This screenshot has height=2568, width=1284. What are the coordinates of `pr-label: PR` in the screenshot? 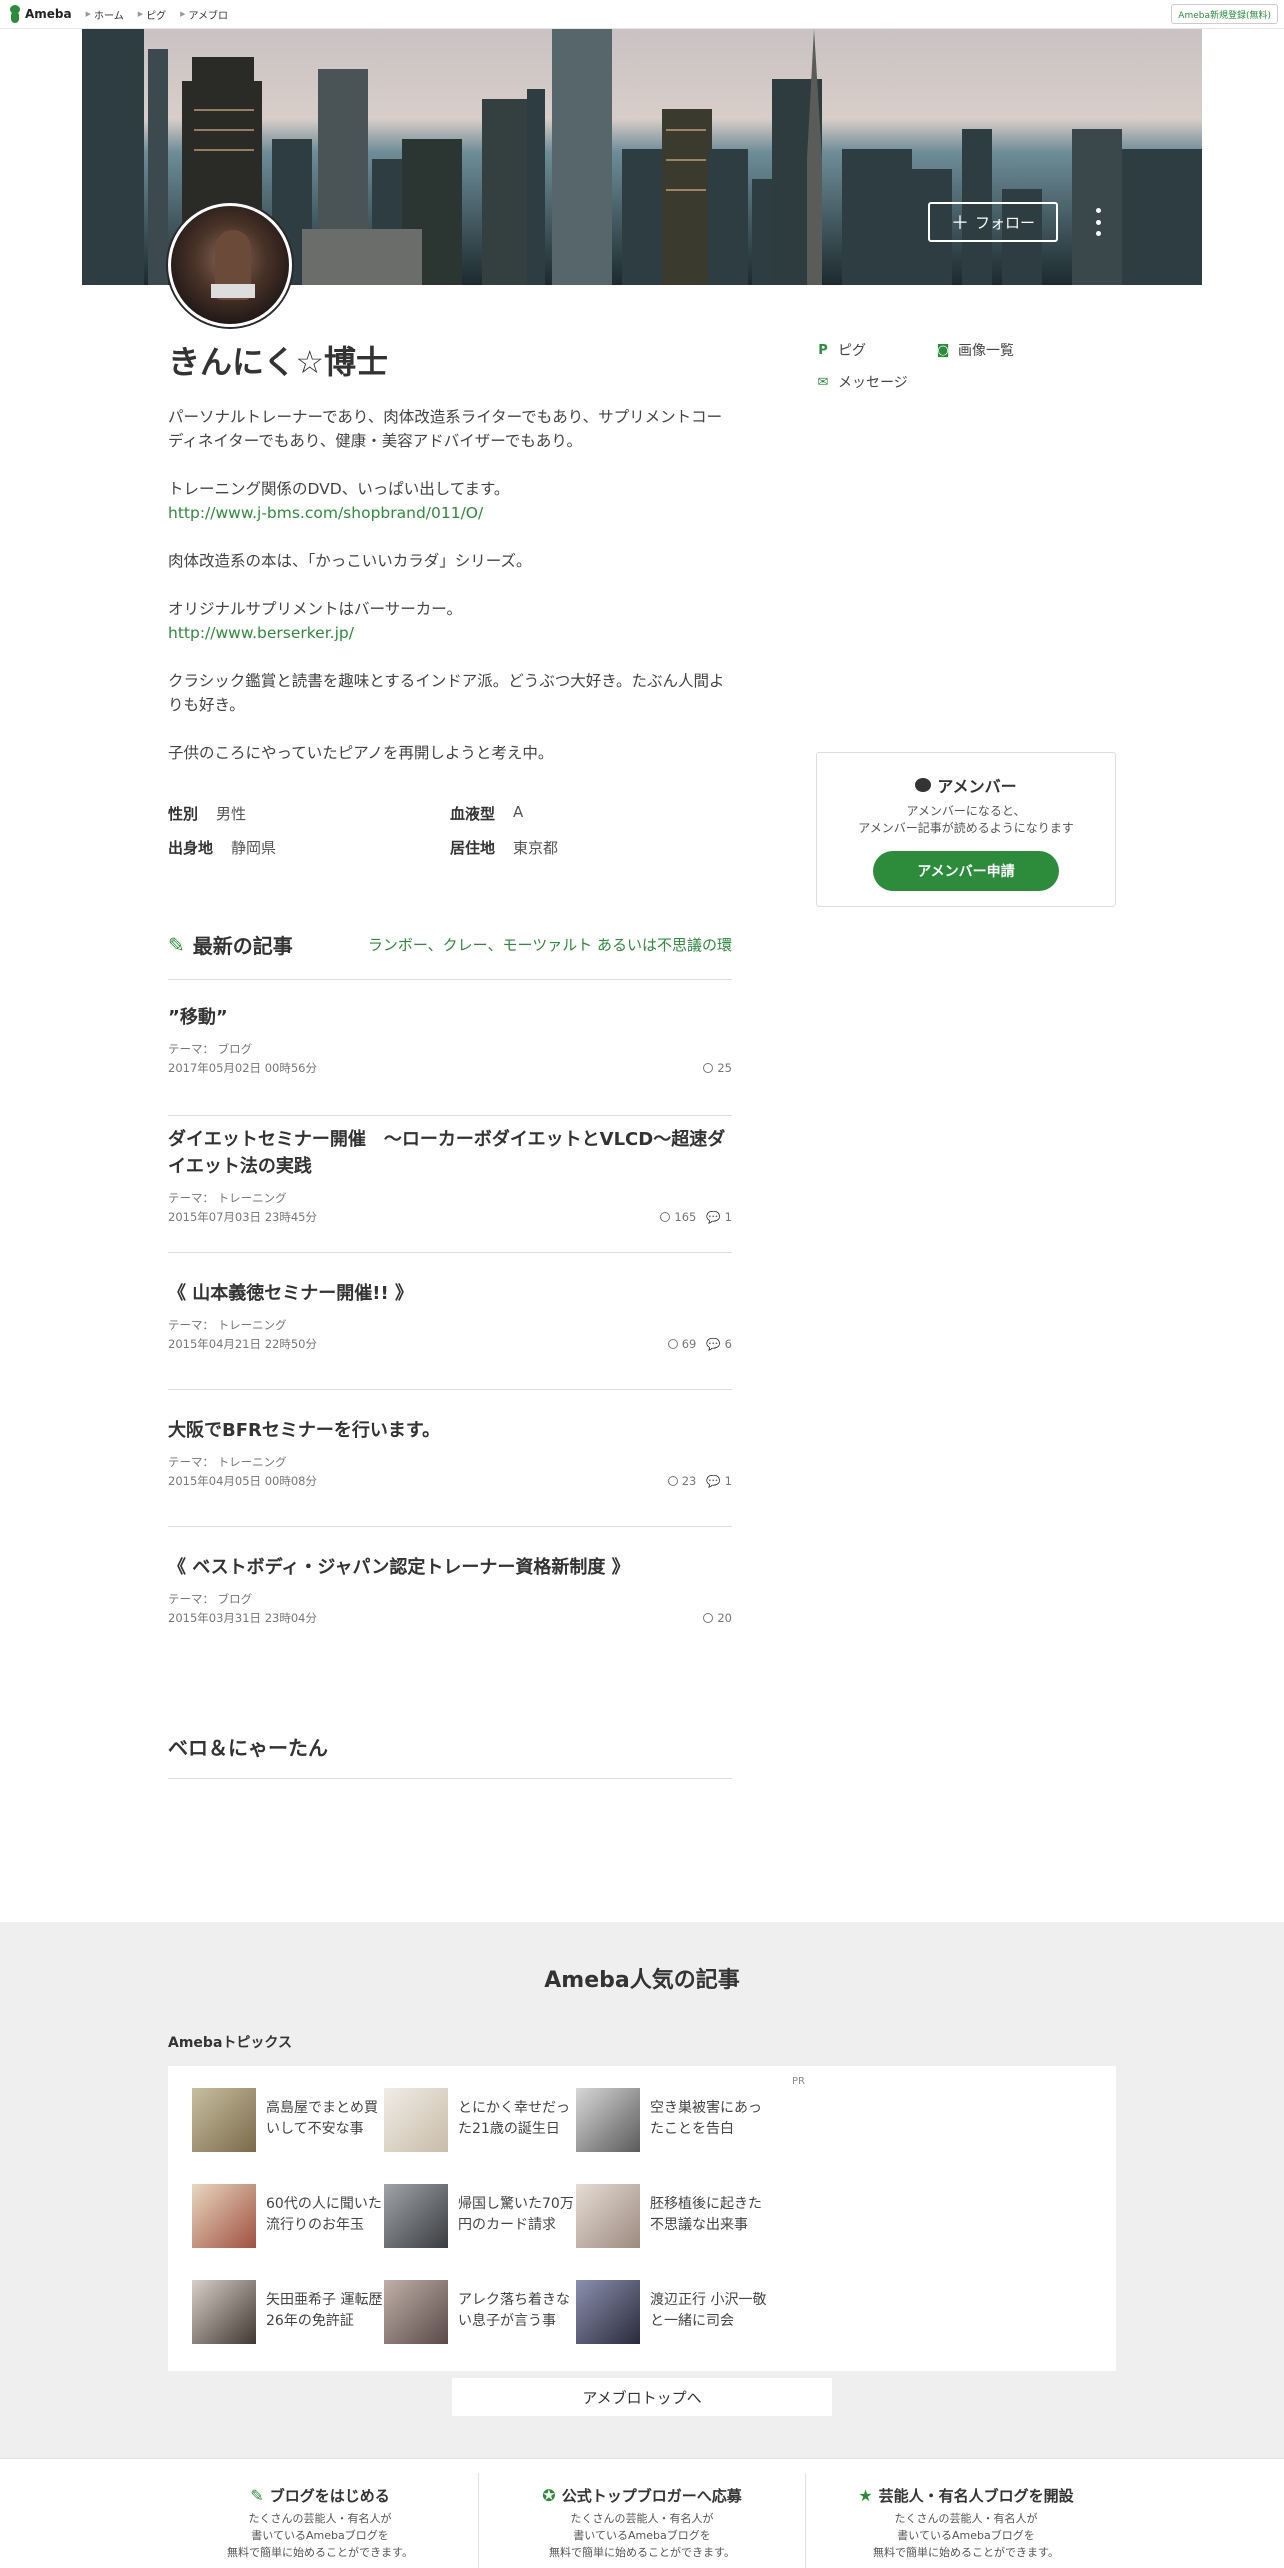 It's located at (798, 2081).